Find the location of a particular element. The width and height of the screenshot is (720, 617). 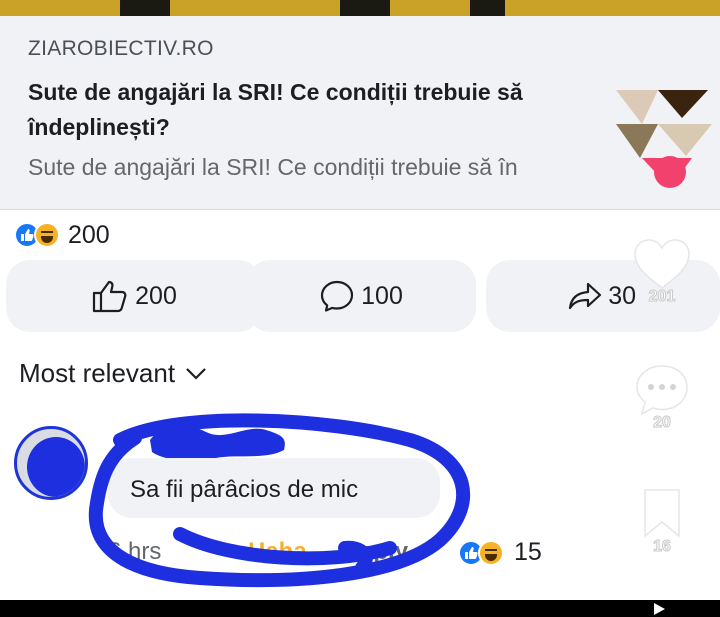

chat-bubble-icon is located at coordinates (662, 390).